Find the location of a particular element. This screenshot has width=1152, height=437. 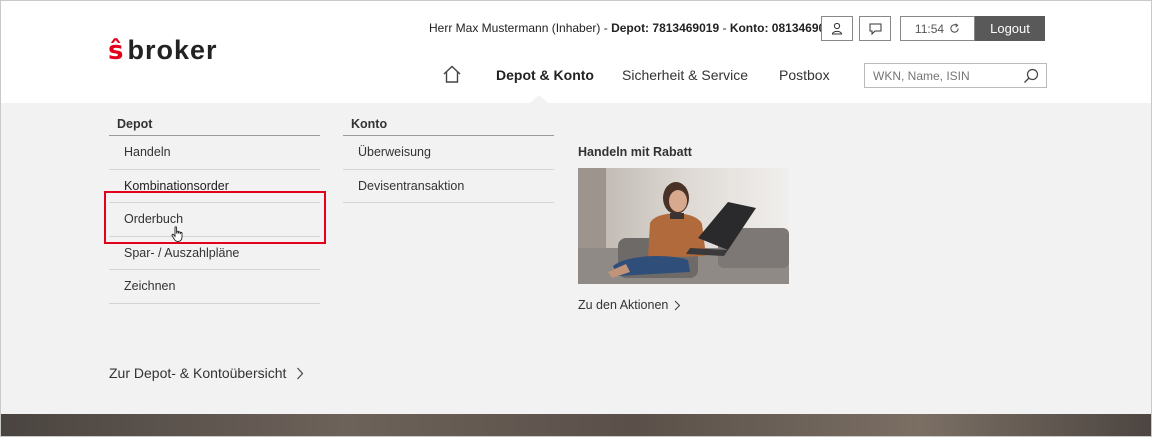

search-box is located at coordinates (955, 75).